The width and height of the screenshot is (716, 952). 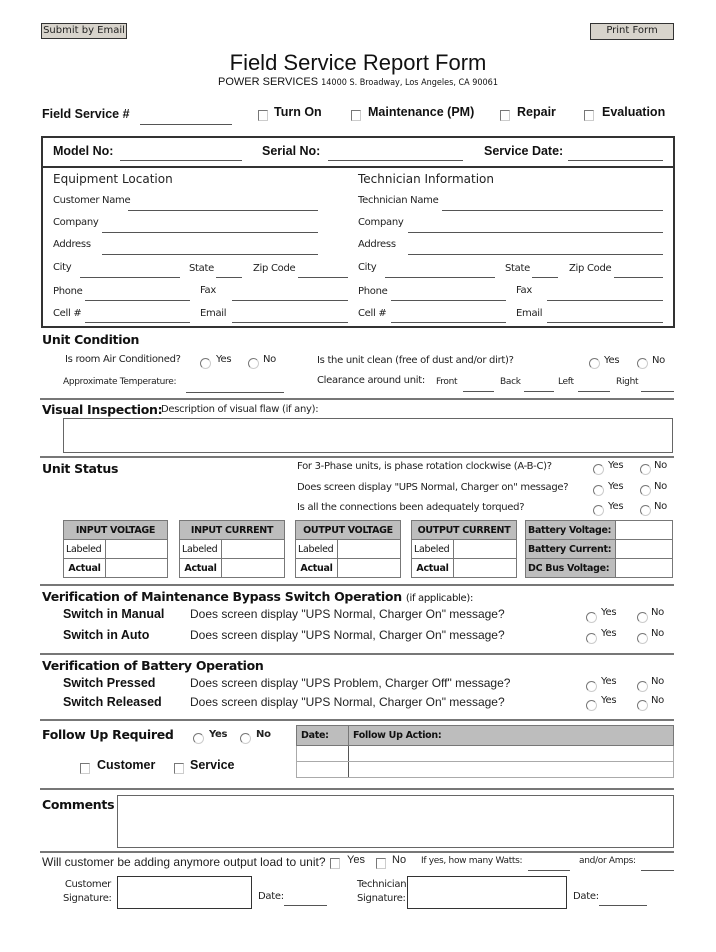 What do you see at coordinates (356, 115) in the screenshot?
I see `maintenance-checkbox` at bounding box center [356, 115].